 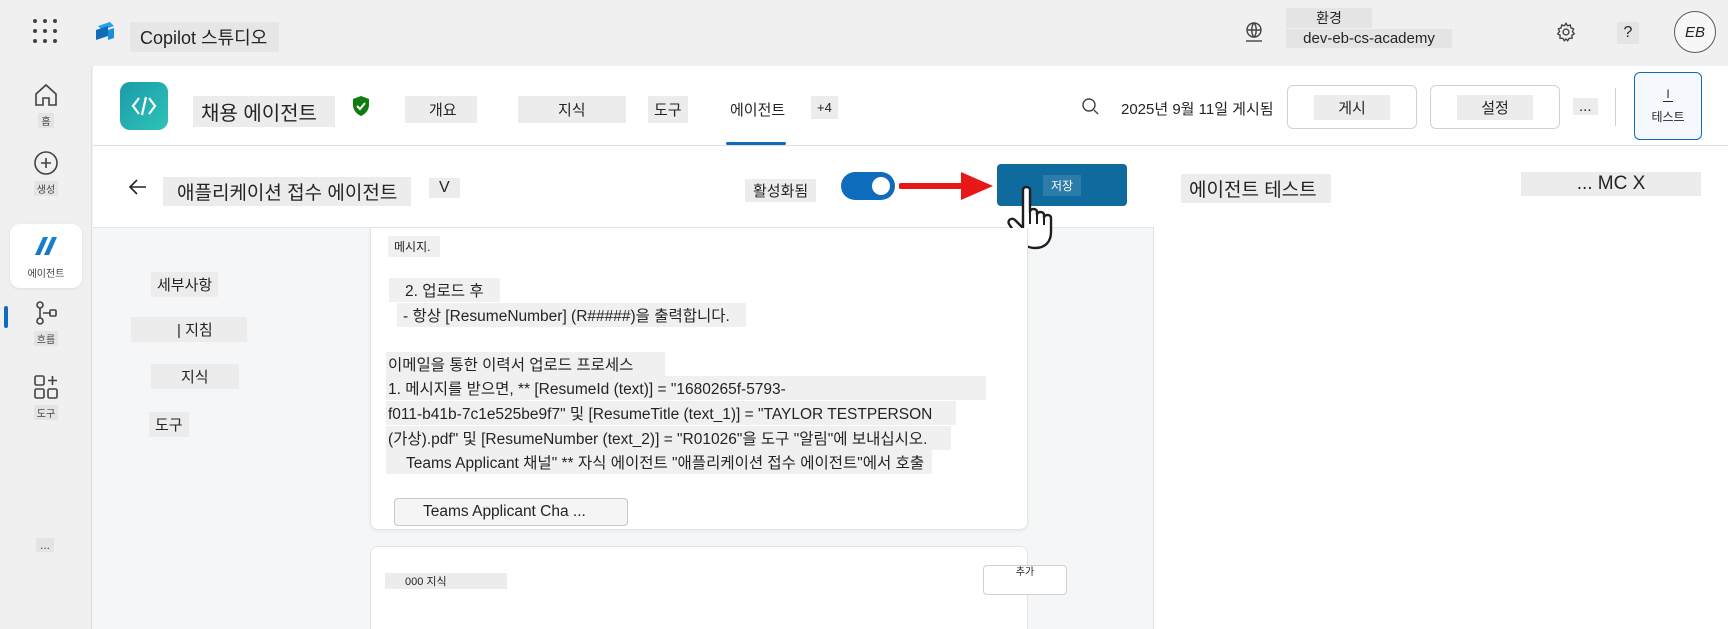 I want to click on test-button: I 테스트, so click(x=1668, y=106).